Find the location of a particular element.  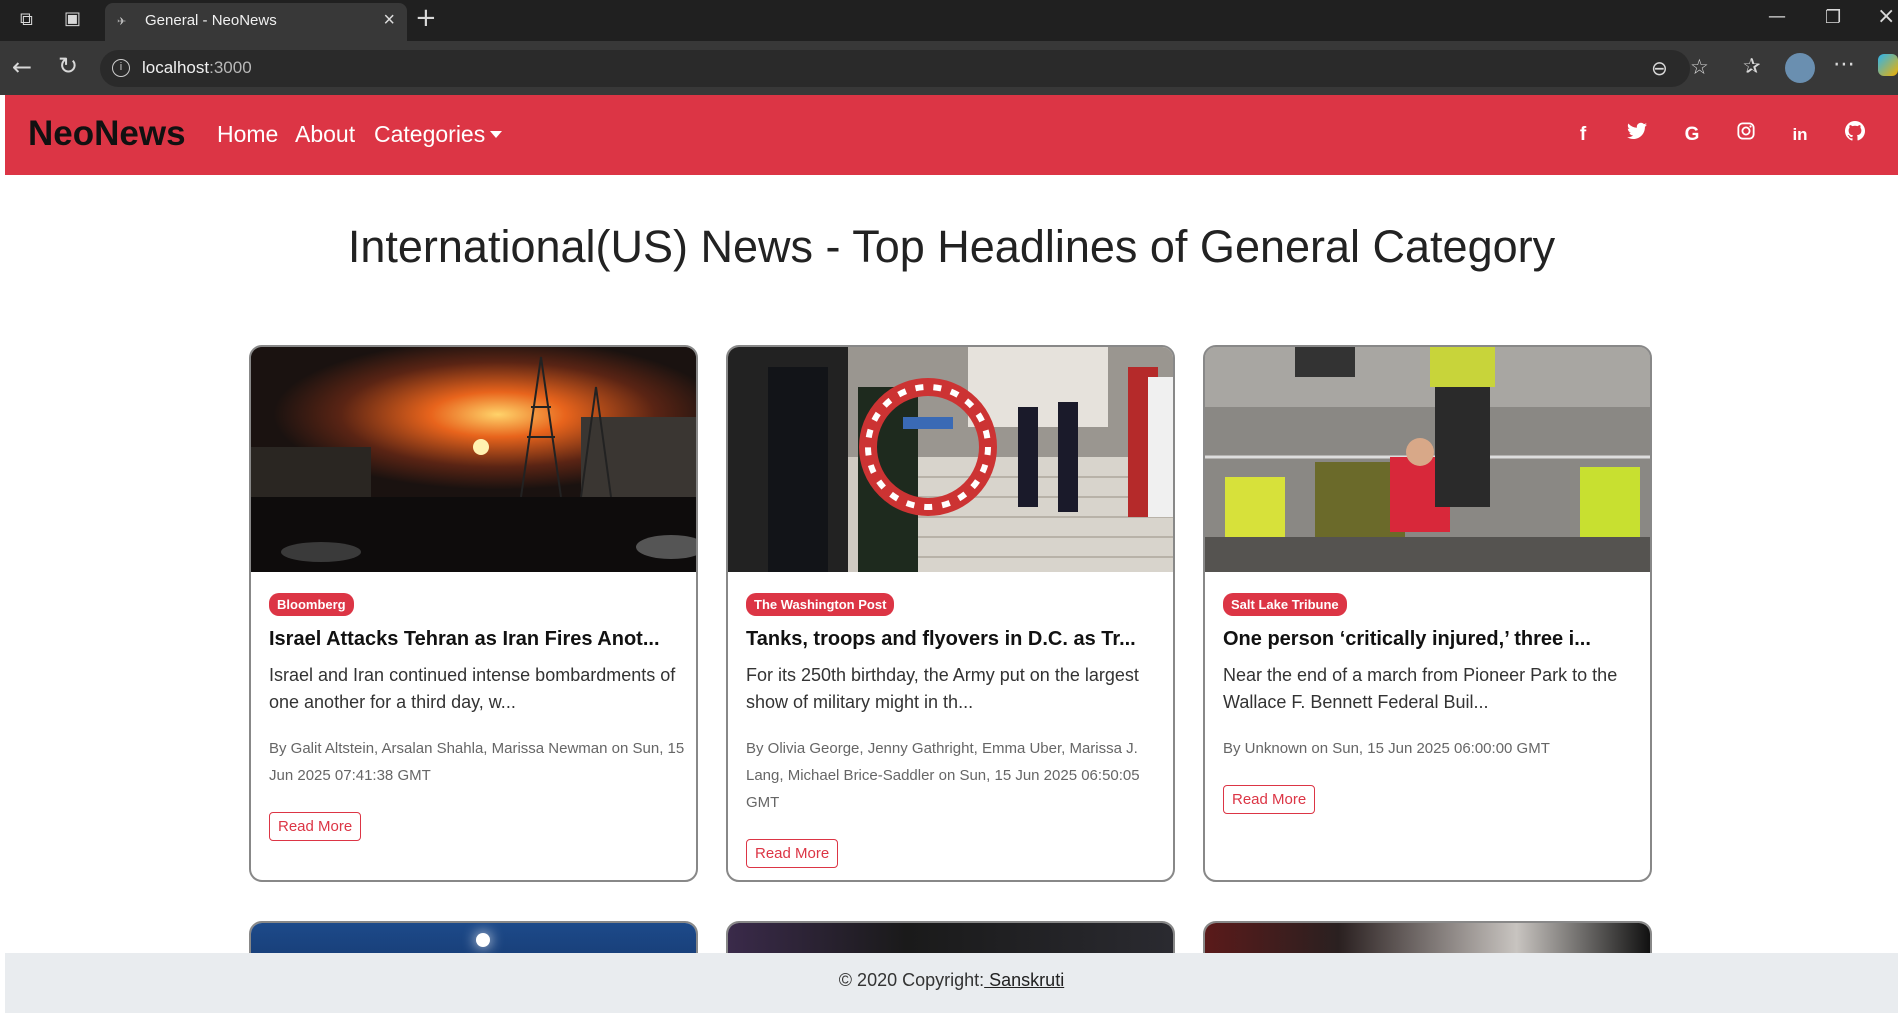

more-menu-icon: ⋯ is located at coordinates (1844, 64).